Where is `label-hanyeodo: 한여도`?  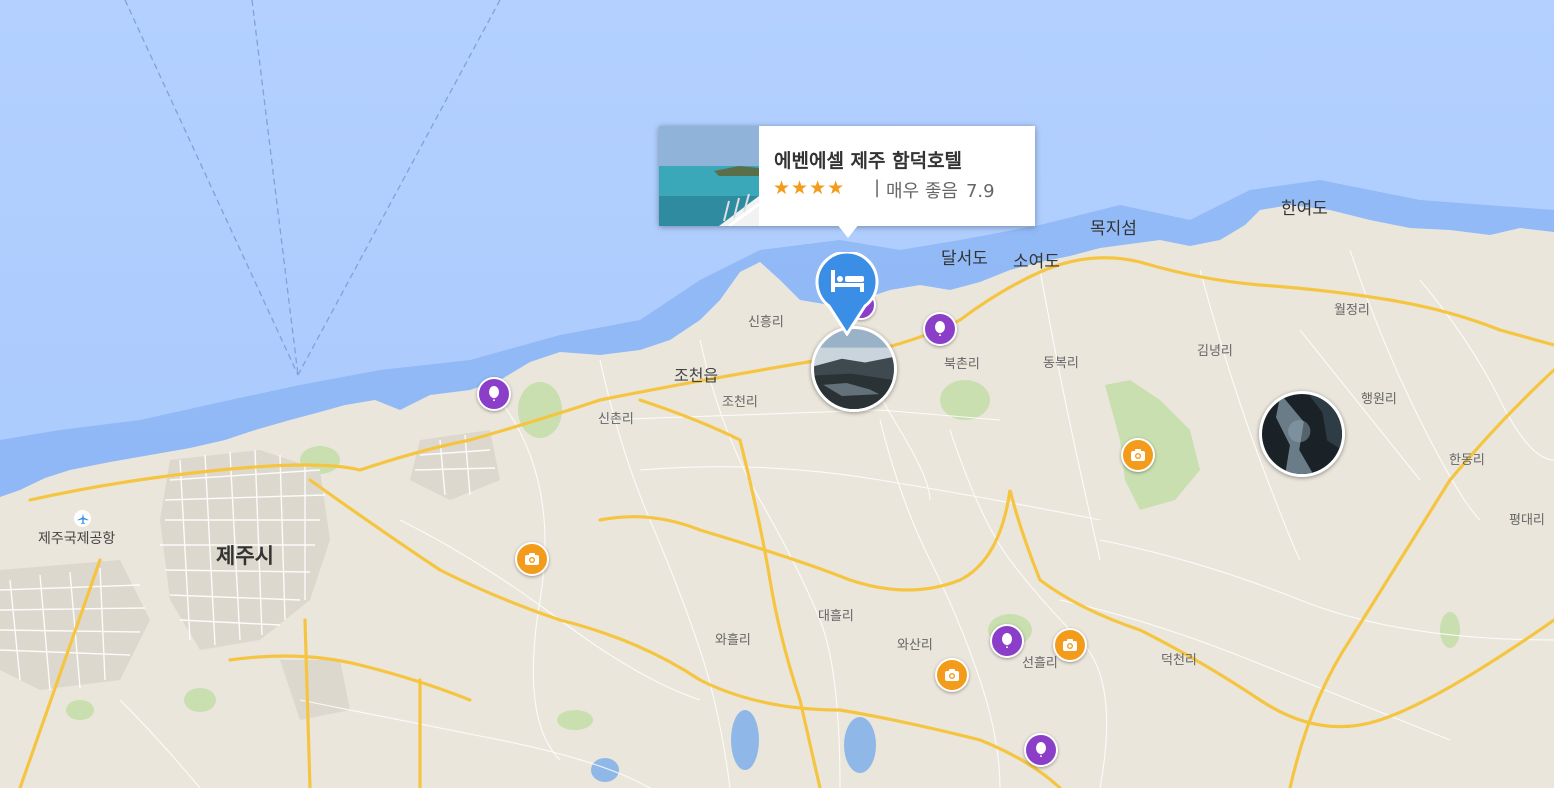
label-hanyeodo: 한여도 is located at coordinates (1304, 209).